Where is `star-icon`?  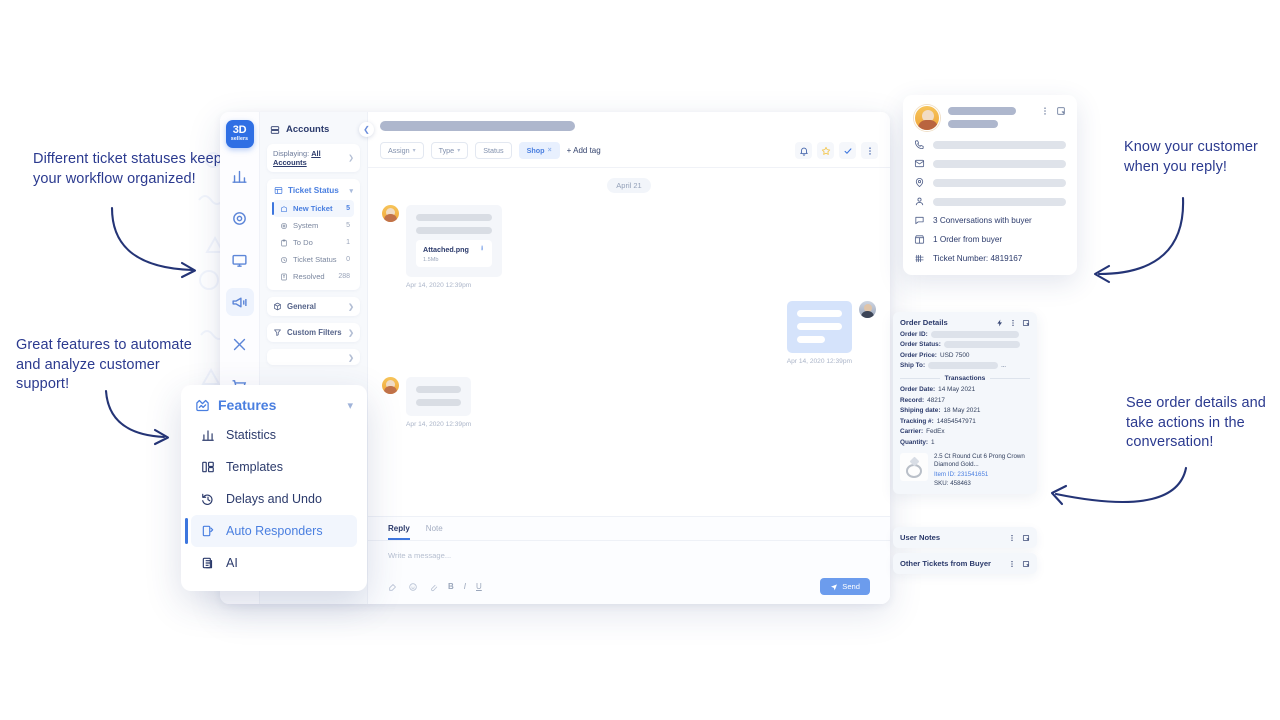 star-icon is located at coordinates (825, 150).